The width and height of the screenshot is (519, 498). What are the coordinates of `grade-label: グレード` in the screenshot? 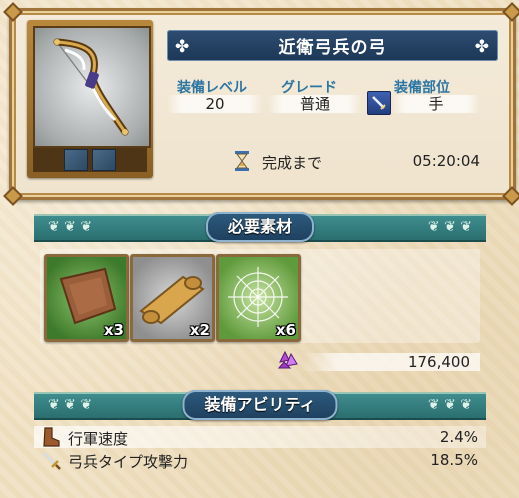 It's located at (309, 88).